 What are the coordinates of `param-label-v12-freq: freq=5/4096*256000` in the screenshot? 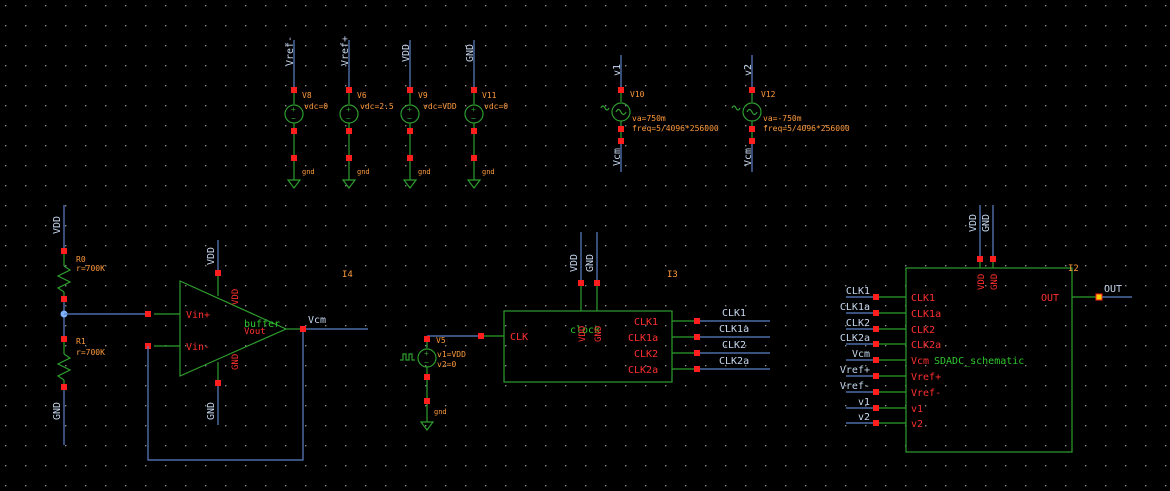 It's located at (806, 128).